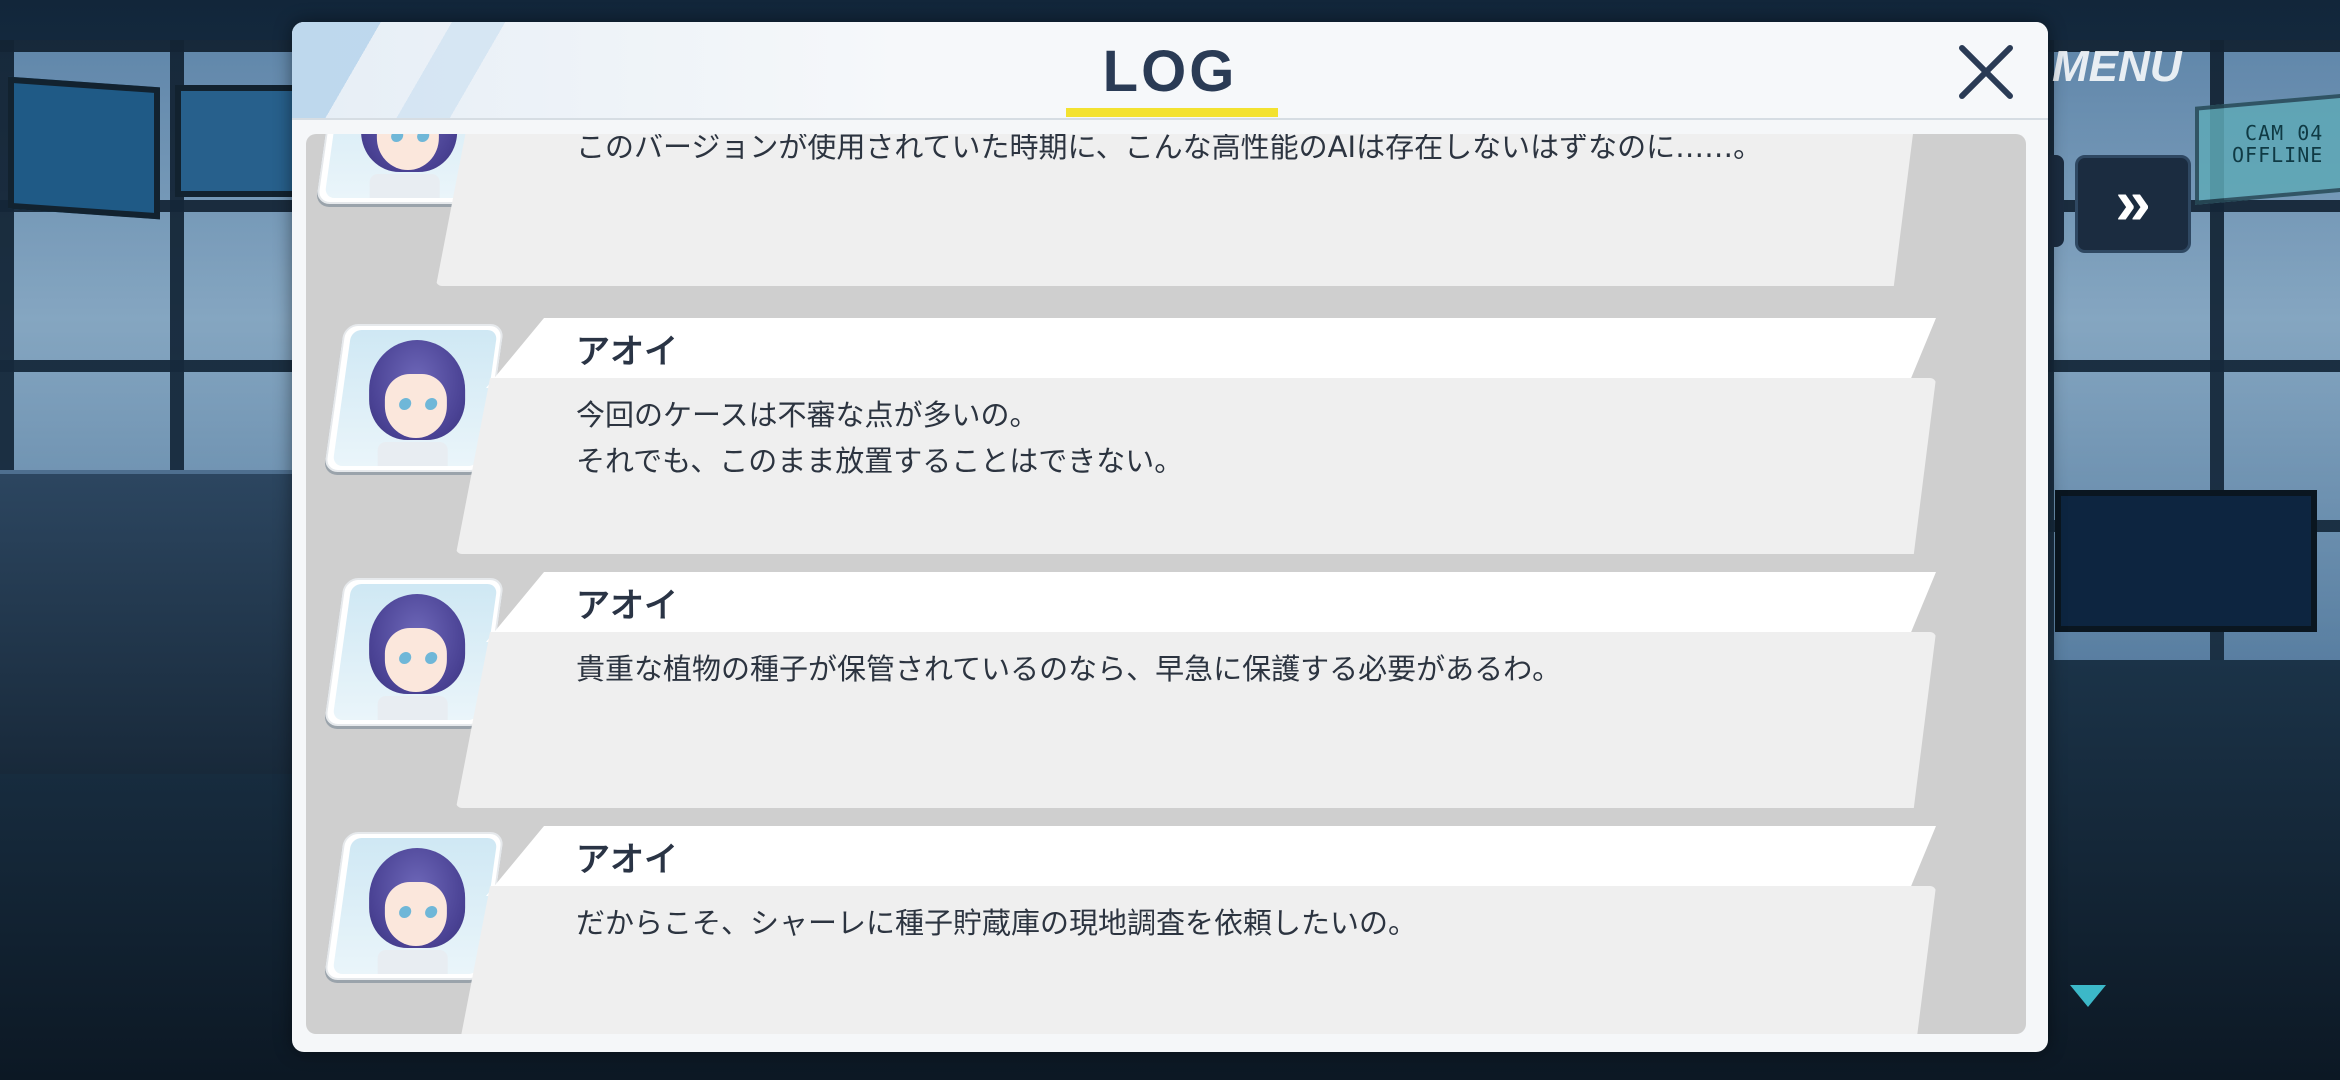 The width and height of the screenshot is (2340, 1080). Describe the element at coordinates (150, 622) in the screenshot. I see `control-desk` at that location.